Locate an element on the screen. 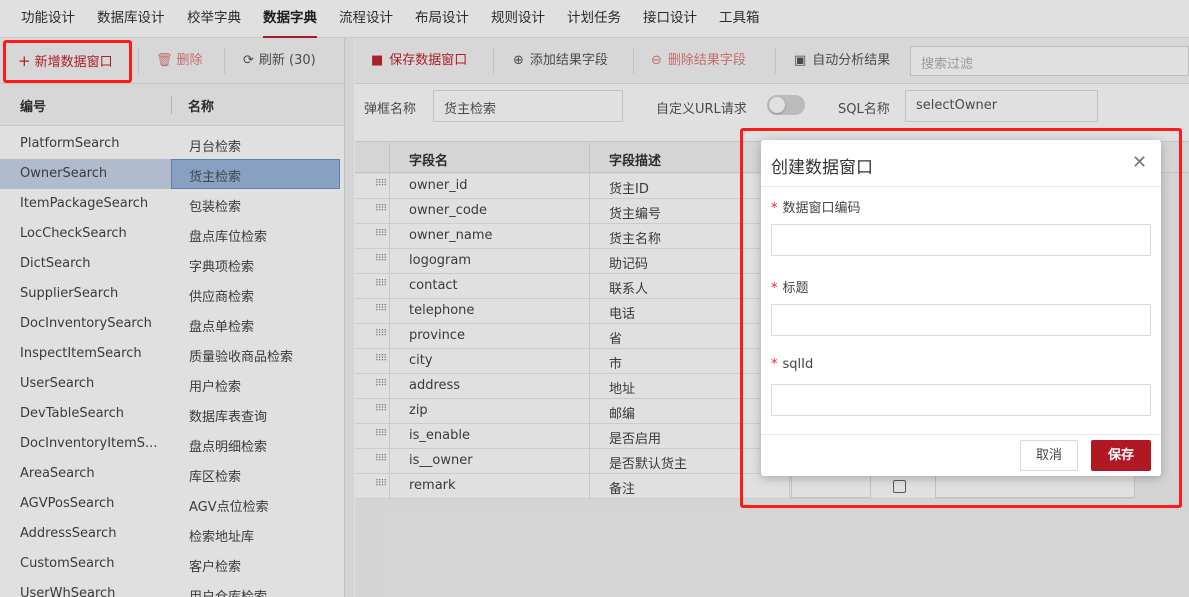 The width and height of the screenshot is (1189, 597). close-icon: ✕ is located at coordinates (1139, 162).